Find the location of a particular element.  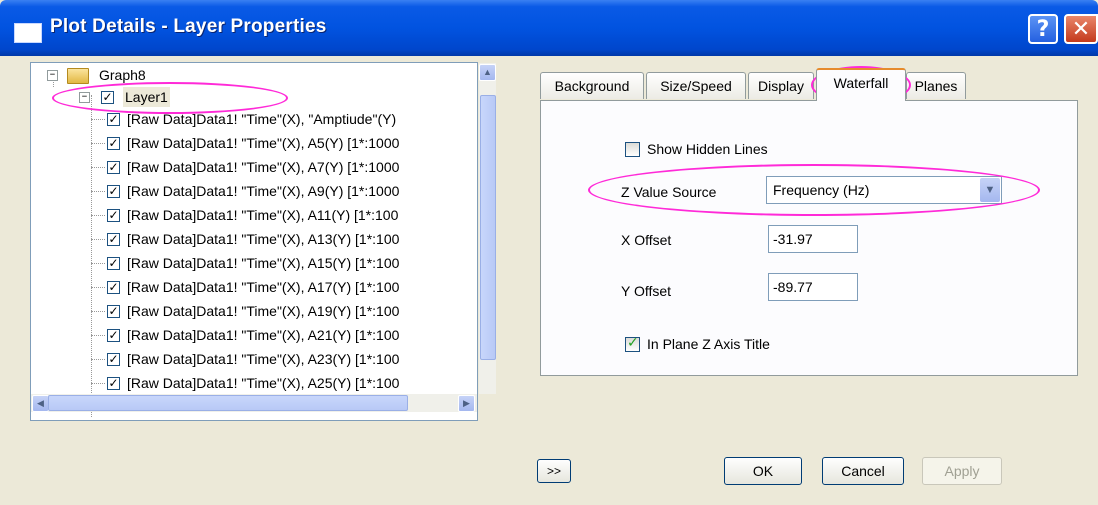

tab-background: Background is located at coordinates (592, 85).